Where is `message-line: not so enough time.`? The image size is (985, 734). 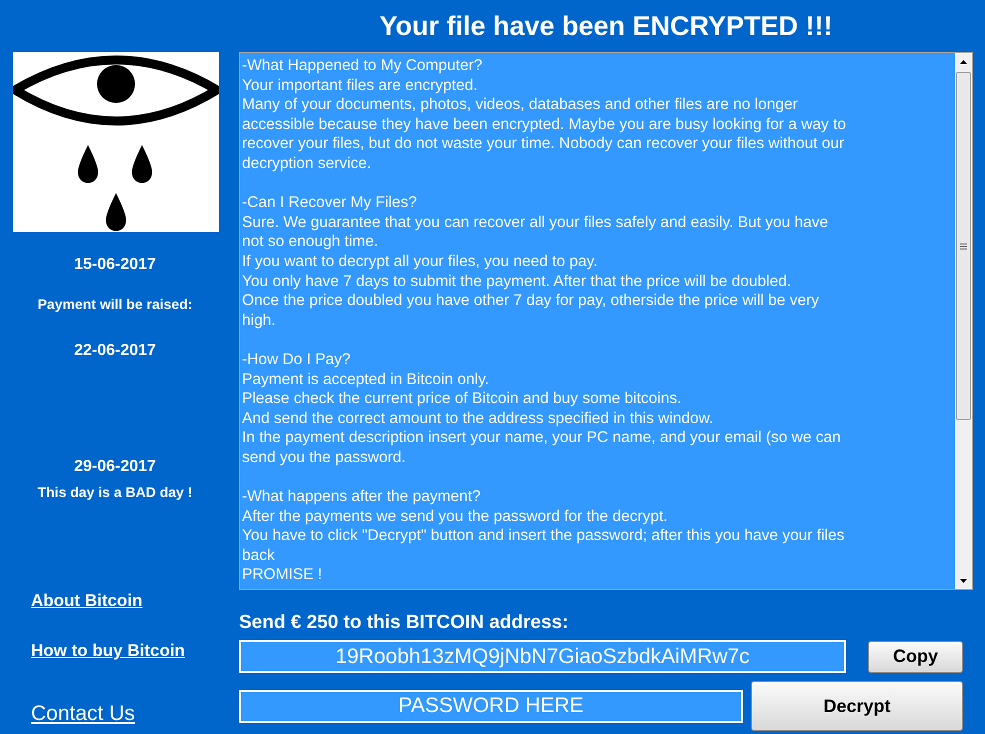
message-line: not so enough time. is located at coordinates (311, 242).